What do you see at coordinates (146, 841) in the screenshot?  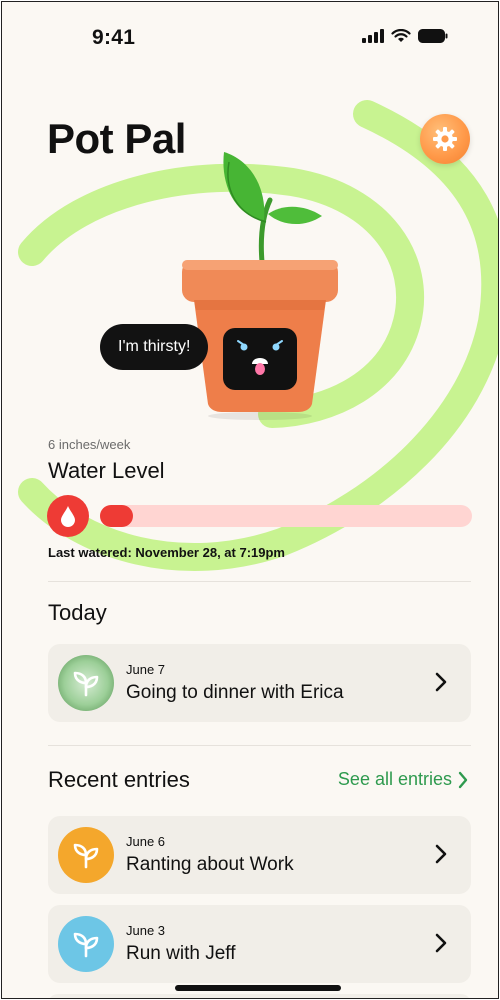 I see `entry-date: June 6` at bounding box center [146, 841].